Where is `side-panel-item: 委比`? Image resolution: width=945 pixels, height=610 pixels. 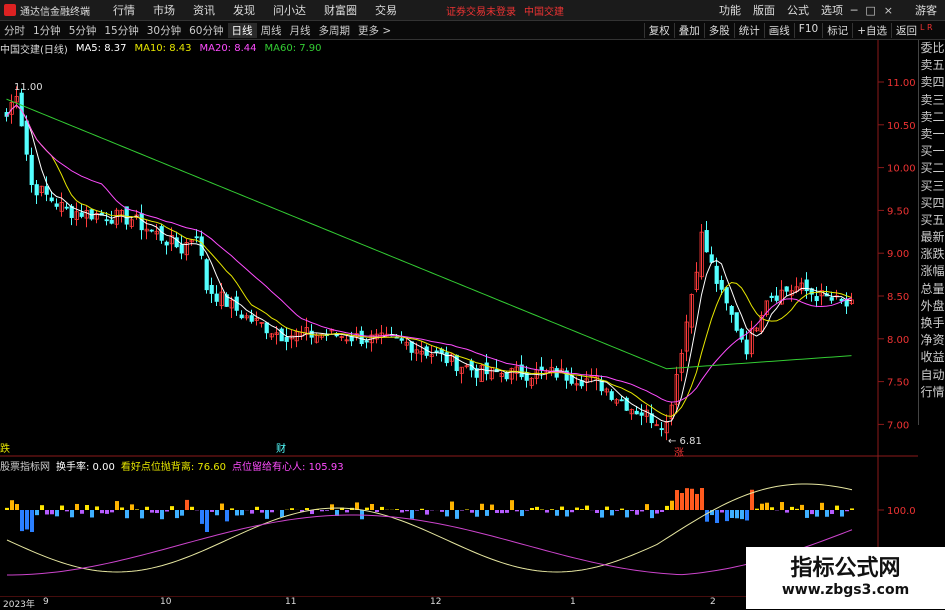
side-panel-item: 委比 is located at coordinates (932, 48).